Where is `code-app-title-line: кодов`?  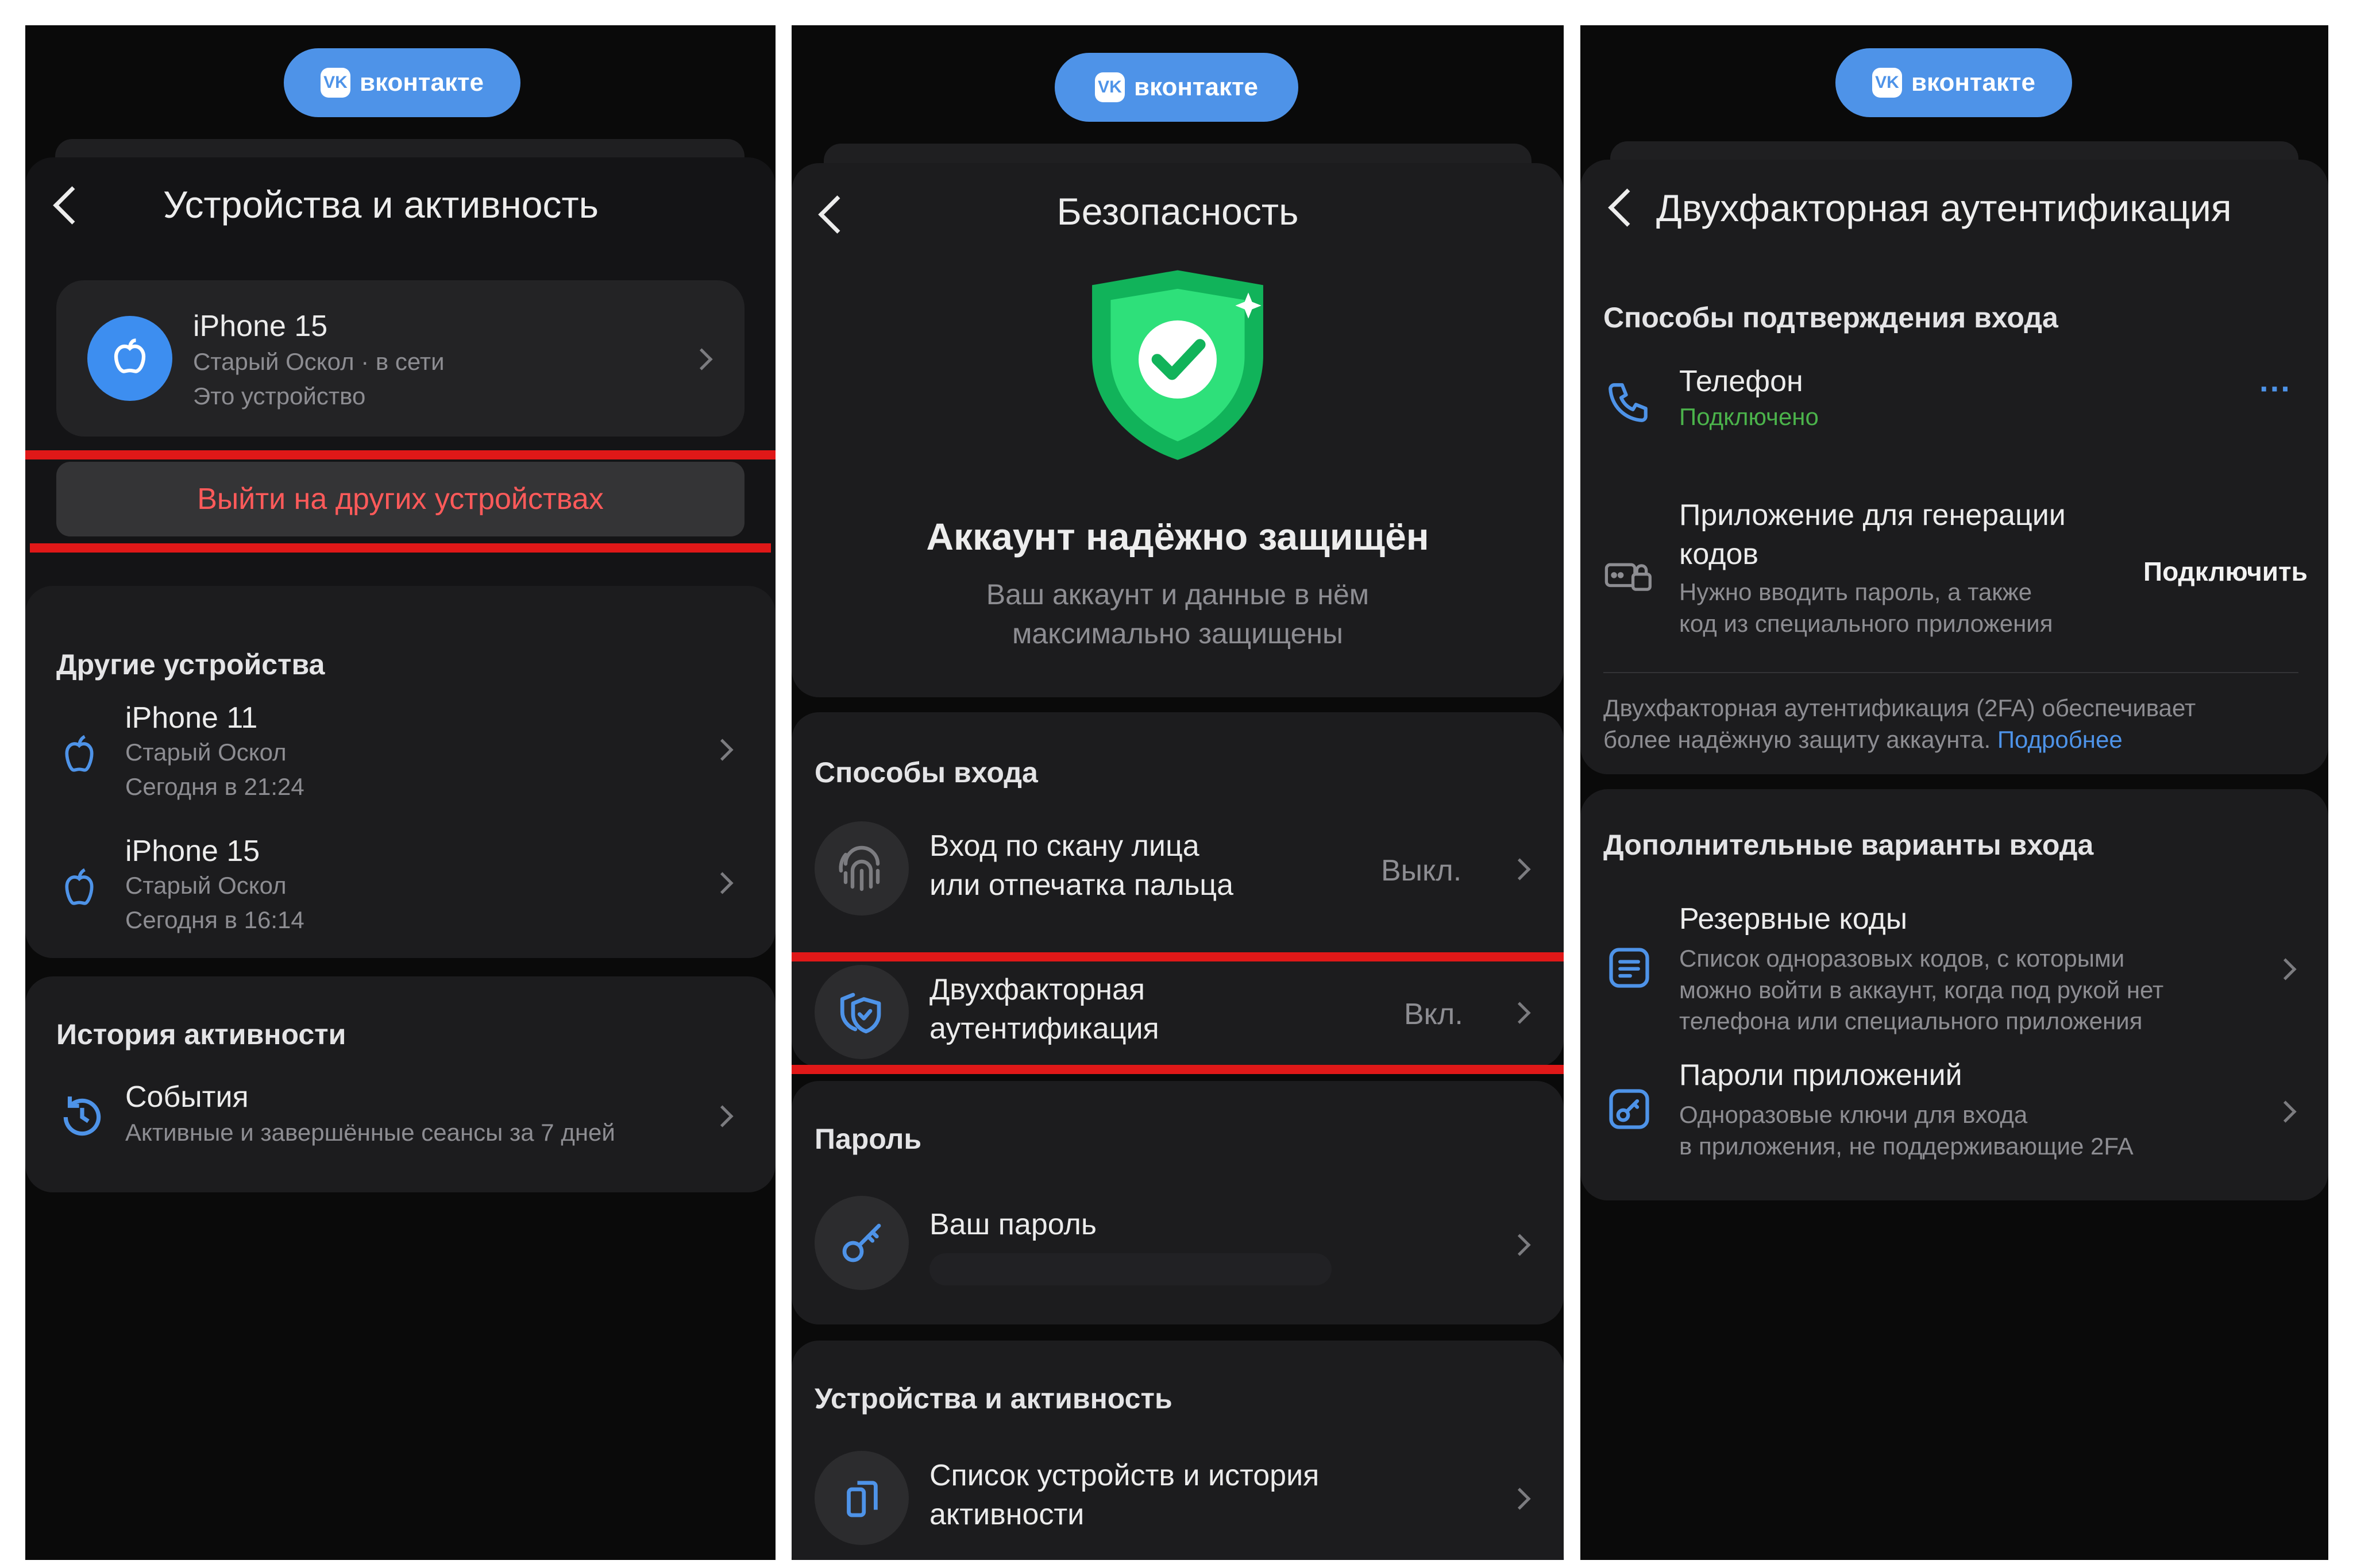
code-app-title-line: кодов is located at coordinates (1718, 554).